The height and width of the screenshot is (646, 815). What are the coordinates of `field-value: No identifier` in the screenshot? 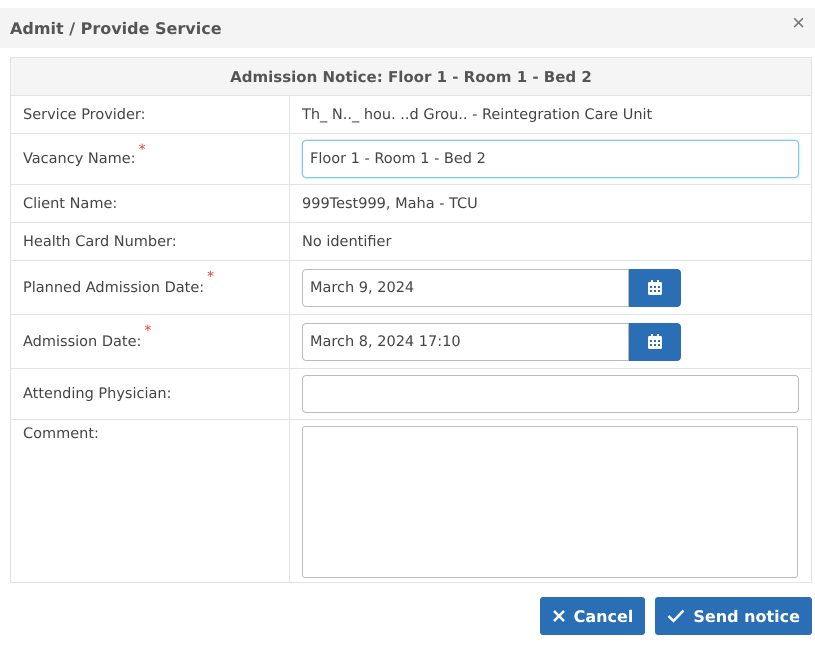 It's located at (347, 242).